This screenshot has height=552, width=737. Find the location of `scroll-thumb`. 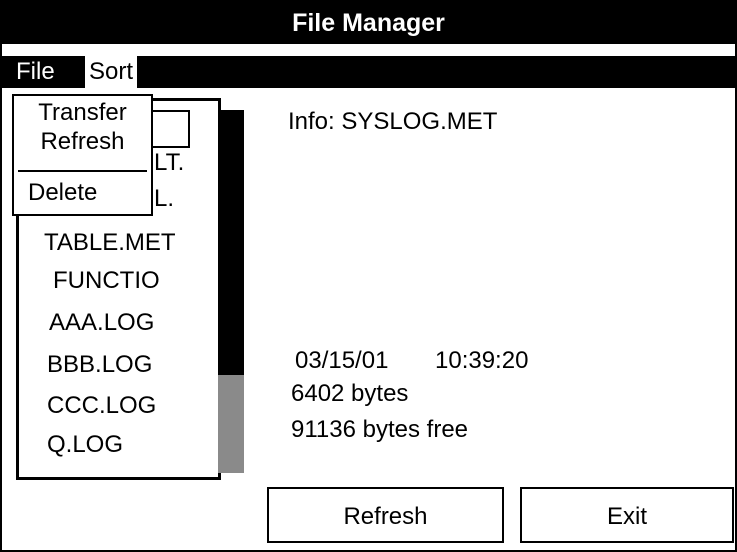

scroll-thumb is located at coordinates (231, 424).